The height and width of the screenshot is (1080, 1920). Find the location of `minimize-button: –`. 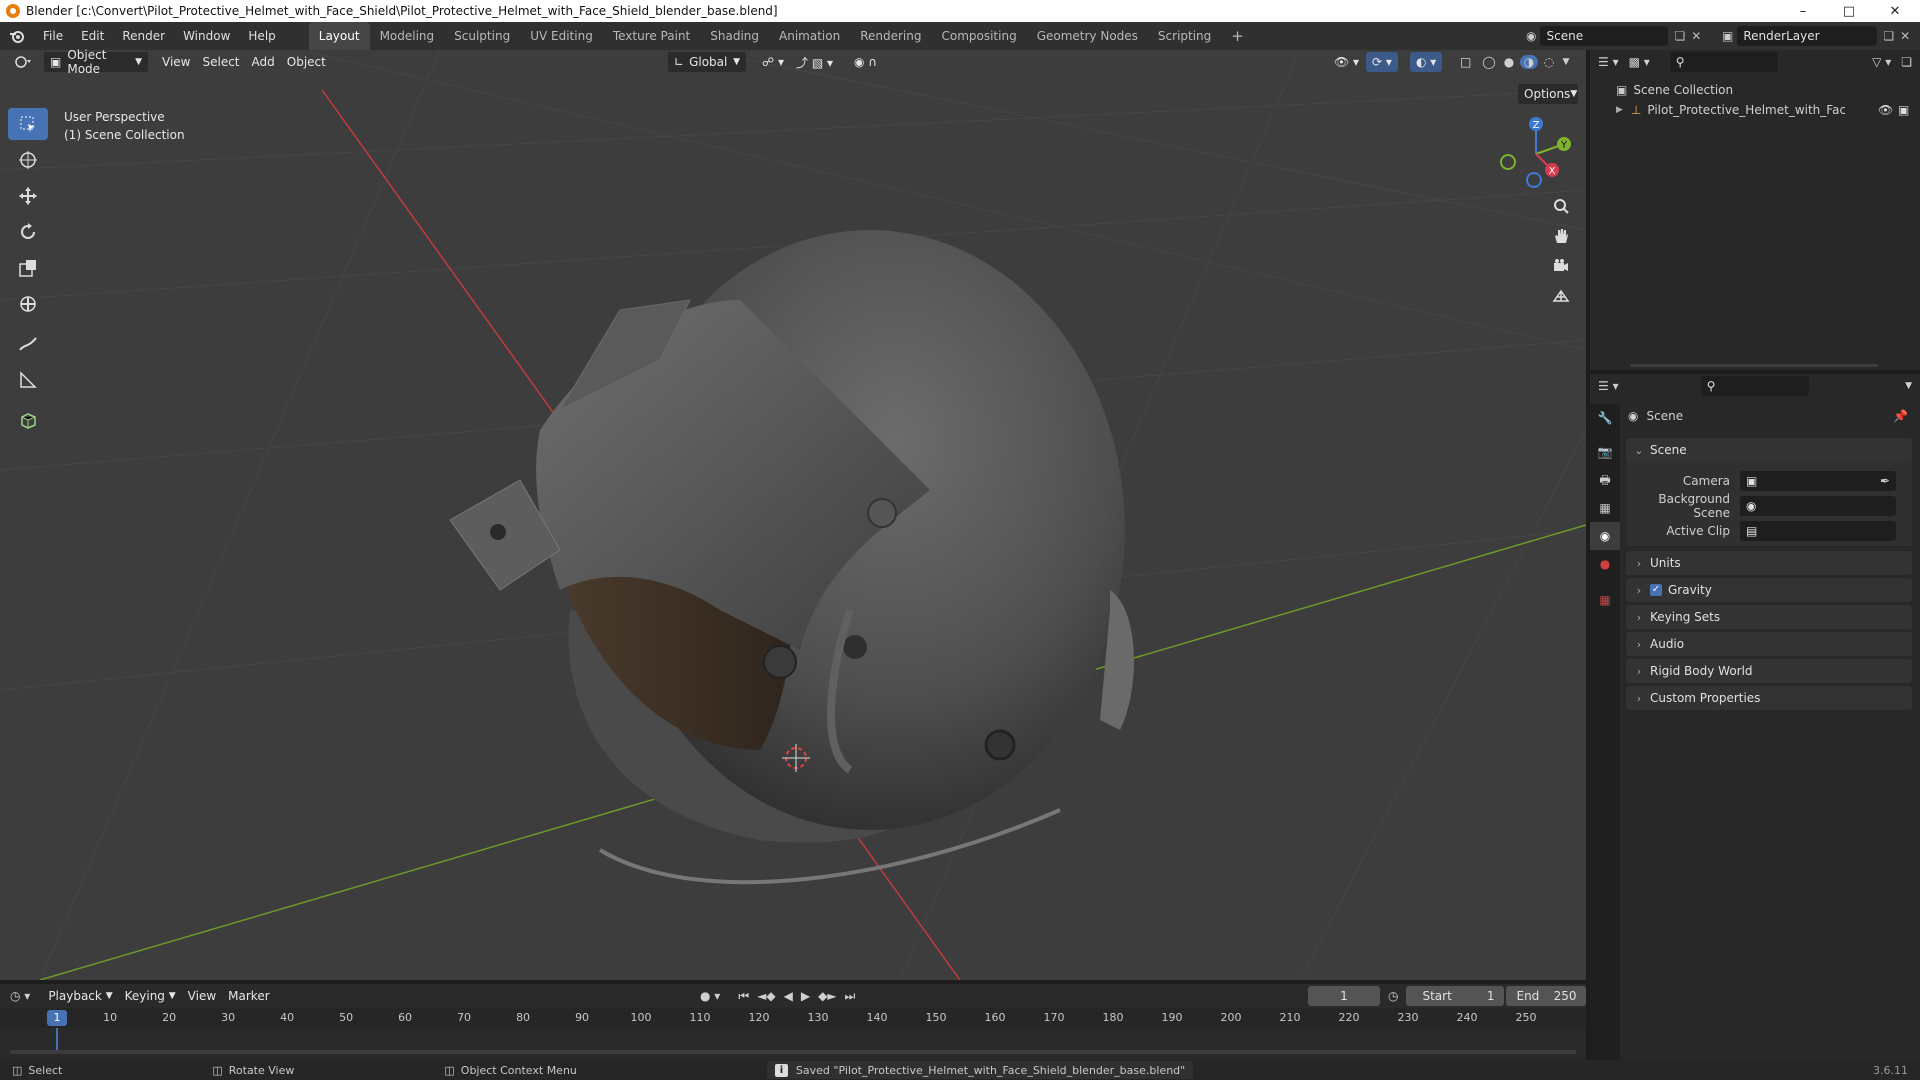

minimize-button: – is located at coordinates (1803, 11).